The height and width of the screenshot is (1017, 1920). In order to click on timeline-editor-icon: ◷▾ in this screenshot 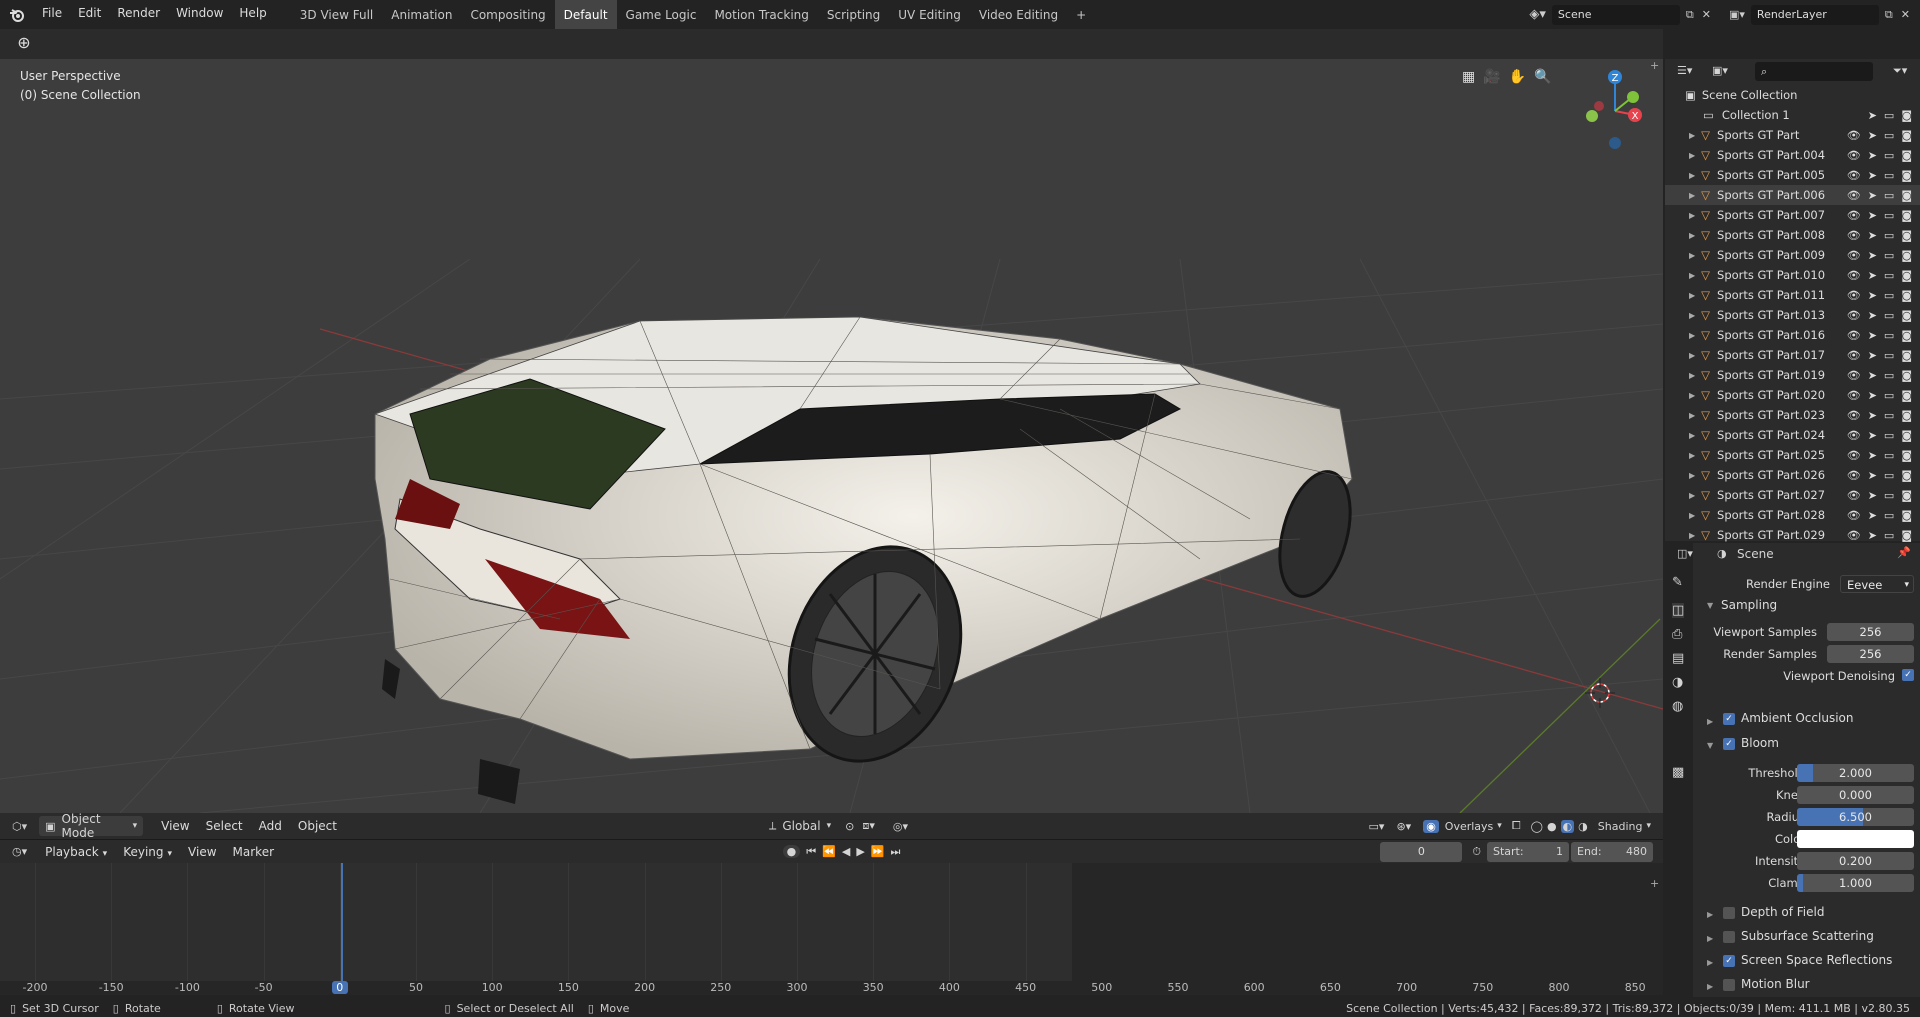, I will do `click(19, 851)`.